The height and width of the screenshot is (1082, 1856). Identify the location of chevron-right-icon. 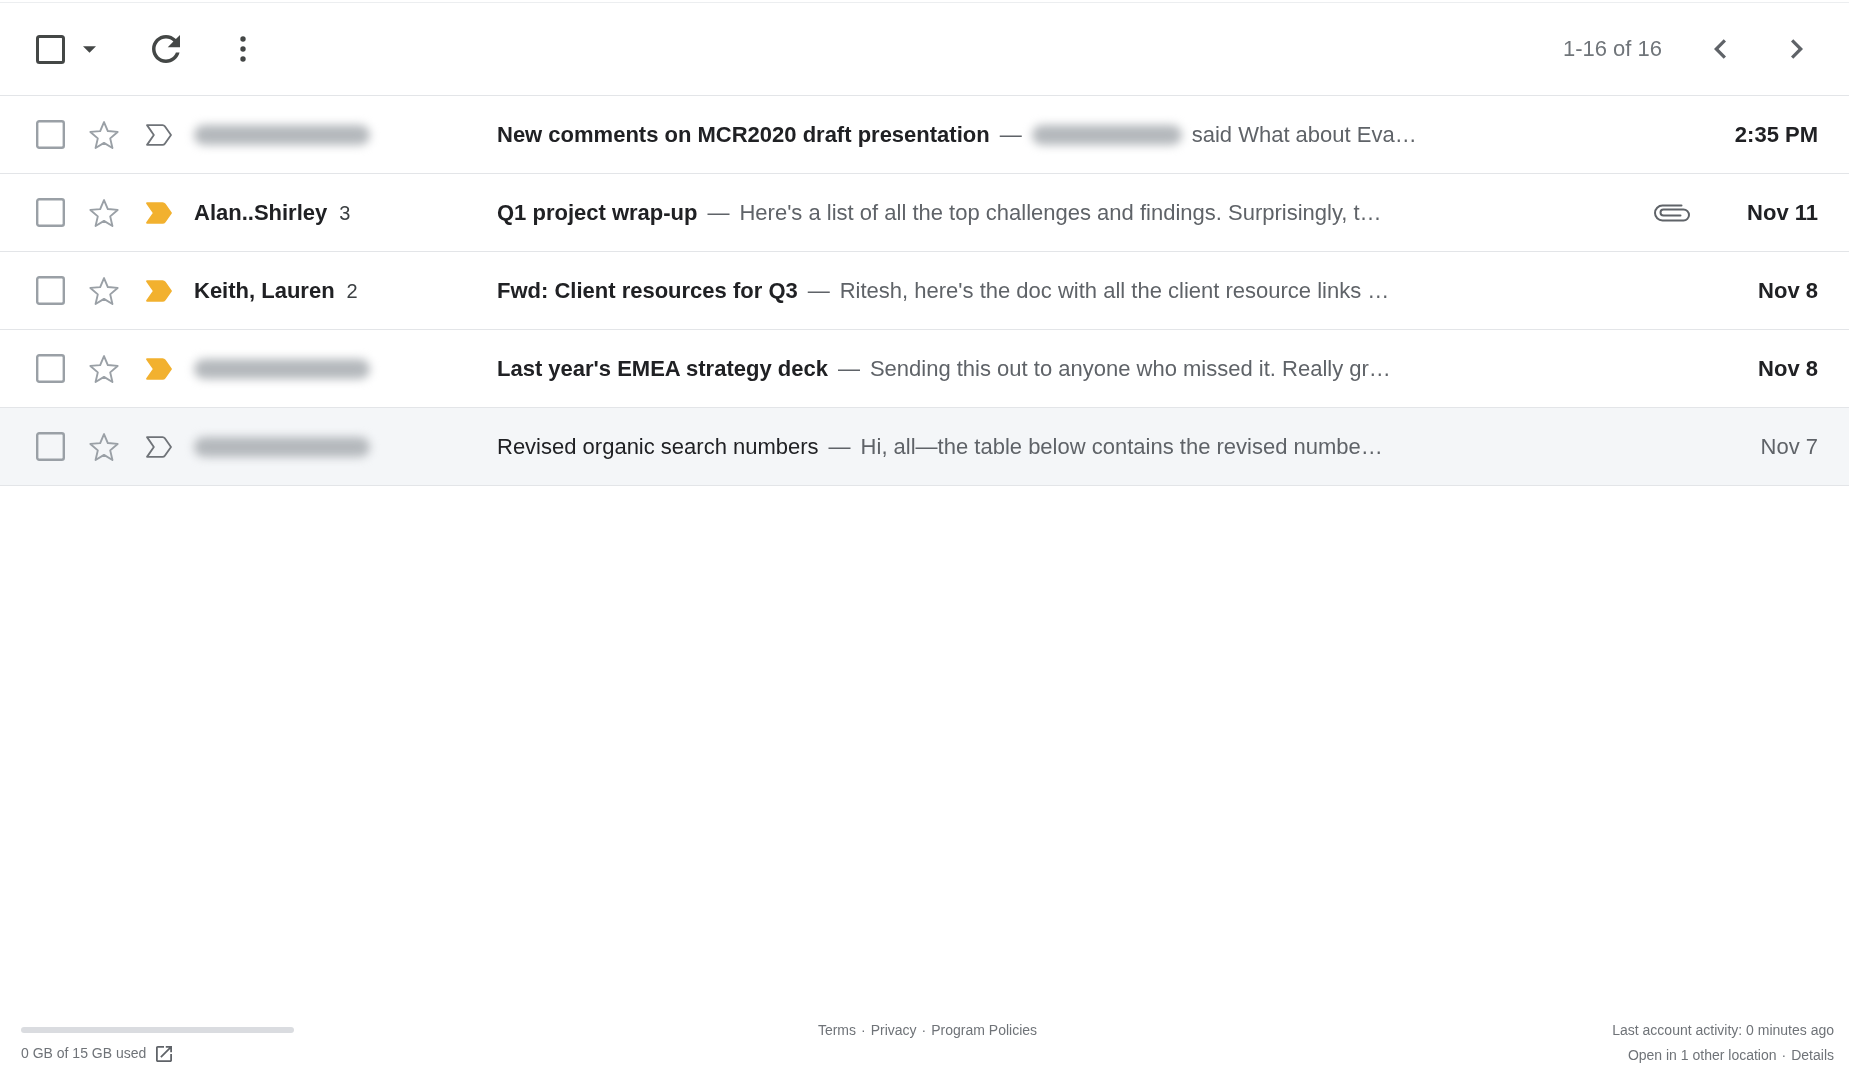
(1797, 49).